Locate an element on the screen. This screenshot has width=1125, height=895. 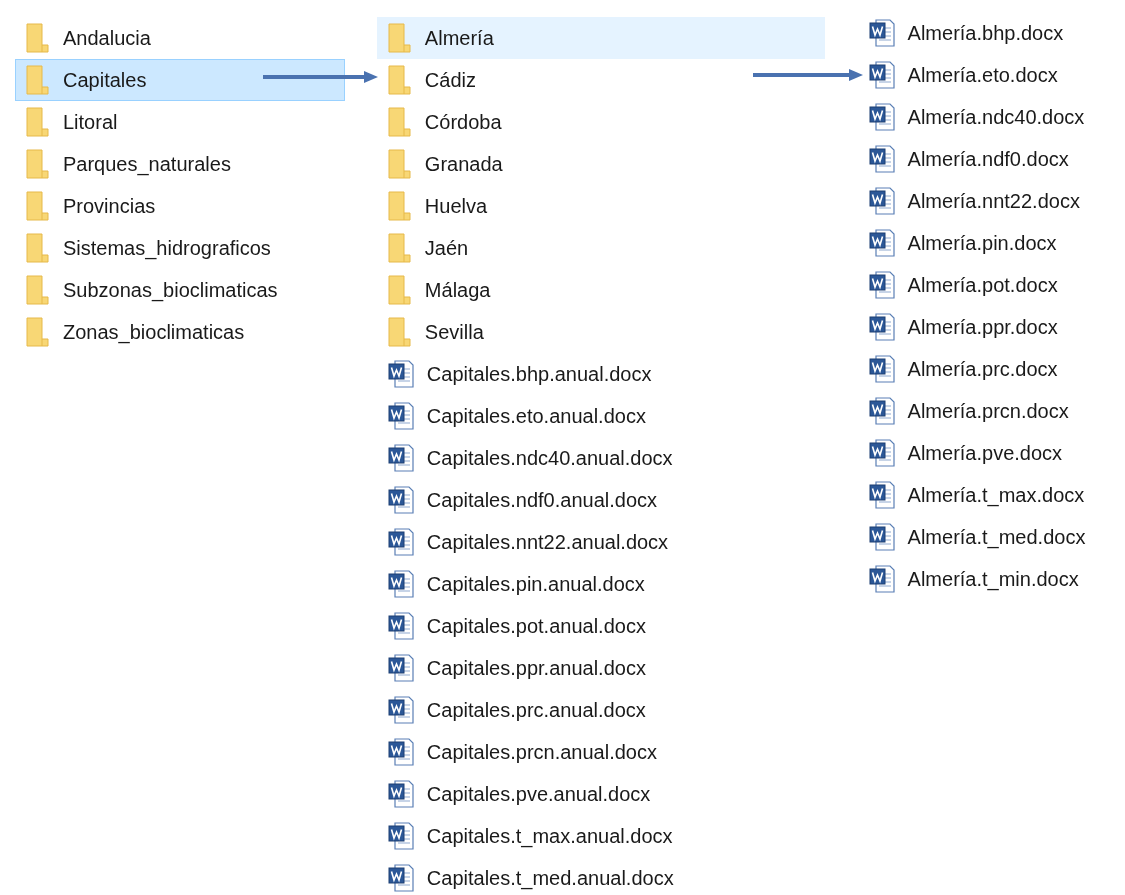
file-list-item: Huelva is located at coordinates (600, 206).